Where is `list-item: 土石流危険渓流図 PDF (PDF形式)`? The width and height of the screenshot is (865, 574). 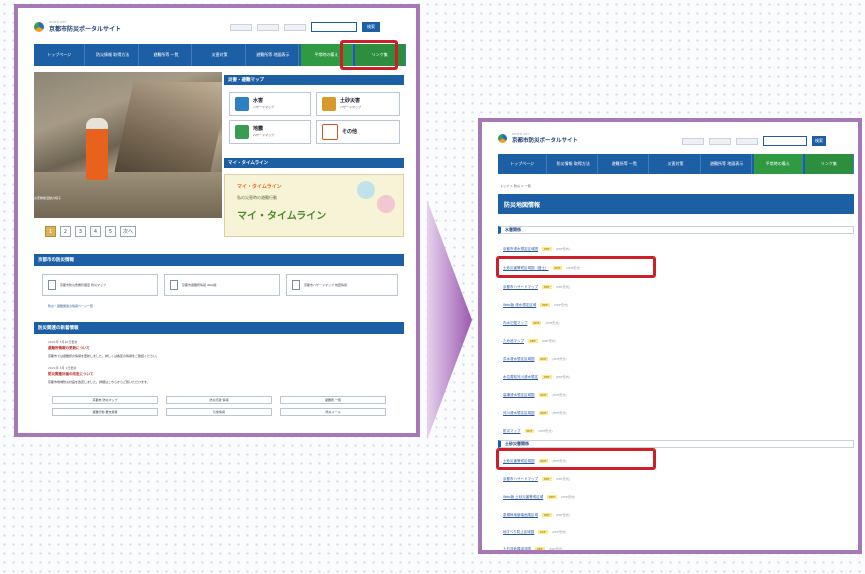 list-item: 土石流危険渓流図 PDF (PDF形式) is located at coordinates (533, 548).